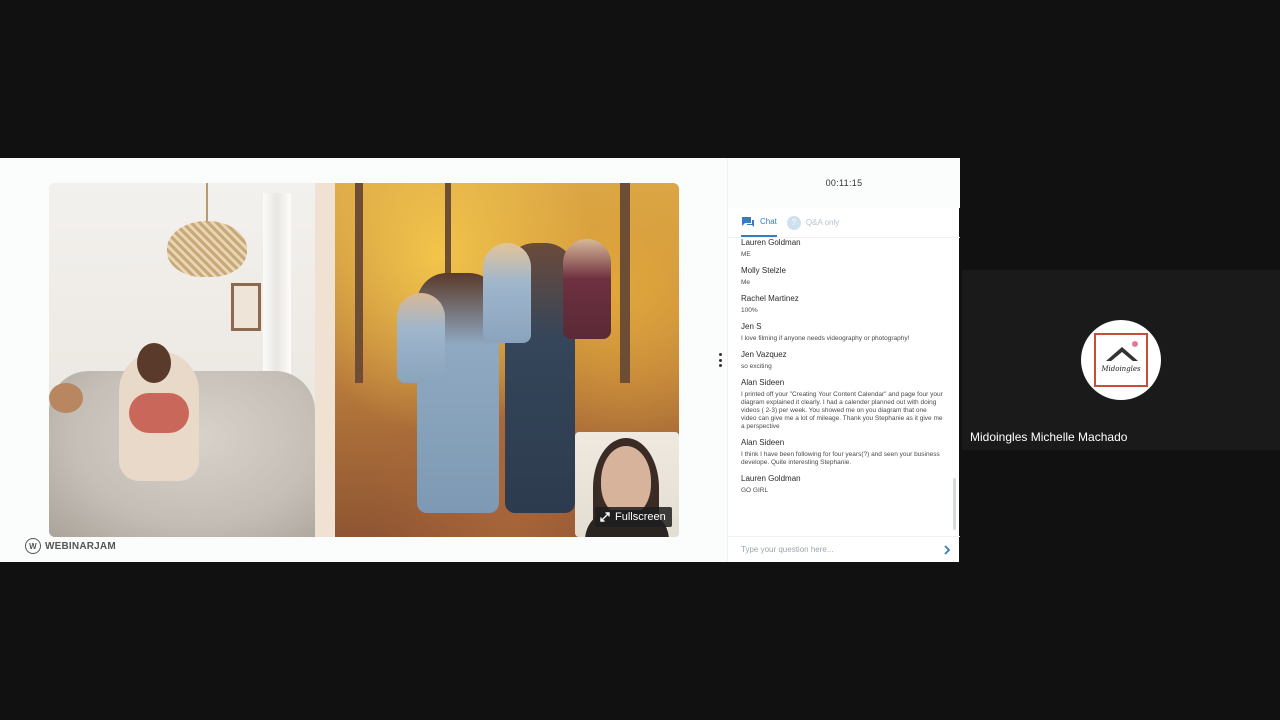 The height and width of the screenshot is (720, 1280). I want to click on webinarjam-logo-icon: W, so click(33, 546).